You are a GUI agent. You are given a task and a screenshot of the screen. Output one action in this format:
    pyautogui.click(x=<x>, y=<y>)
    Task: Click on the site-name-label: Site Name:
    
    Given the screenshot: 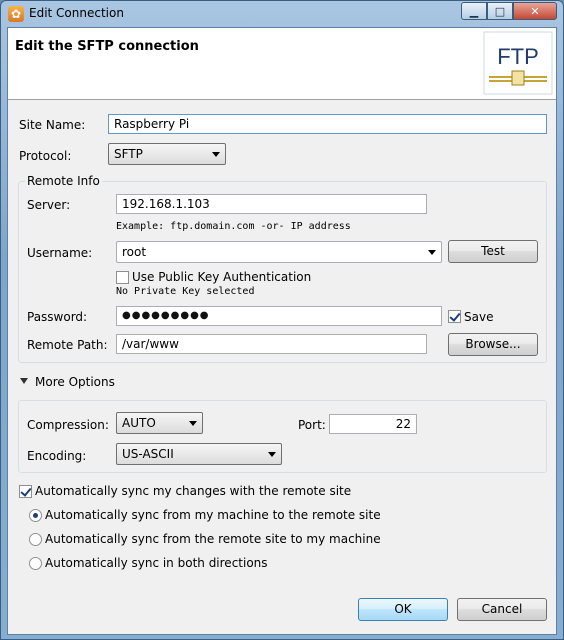 What is the action you would take?
    pyautogui.click(x=52, y=125)
    